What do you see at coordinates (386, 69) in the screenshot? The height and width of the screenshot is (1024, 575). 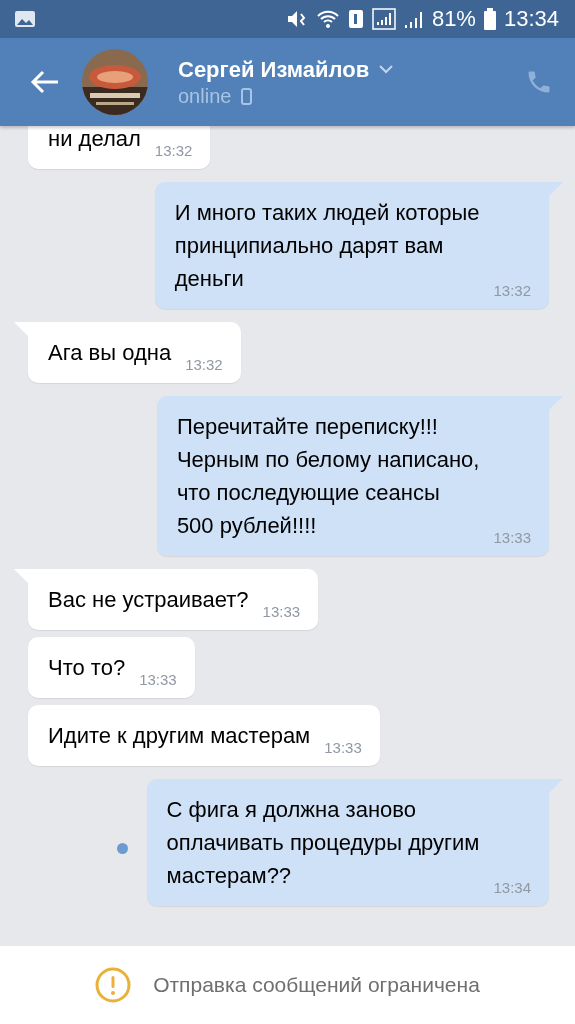 I see `chevron-down-icon` at bounding box center [386, 69].